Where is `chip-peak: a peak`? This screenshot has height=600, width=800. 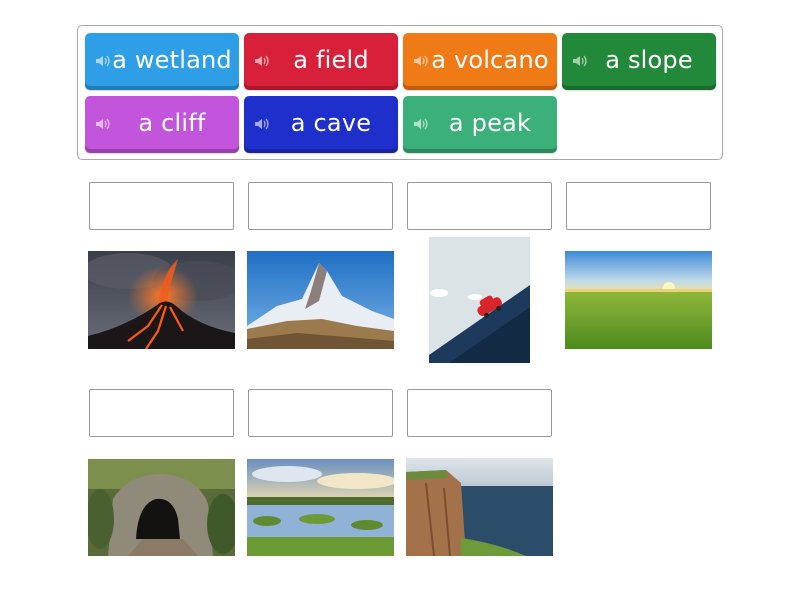
chip-peak: a peak is located at coordinates (480, 124).